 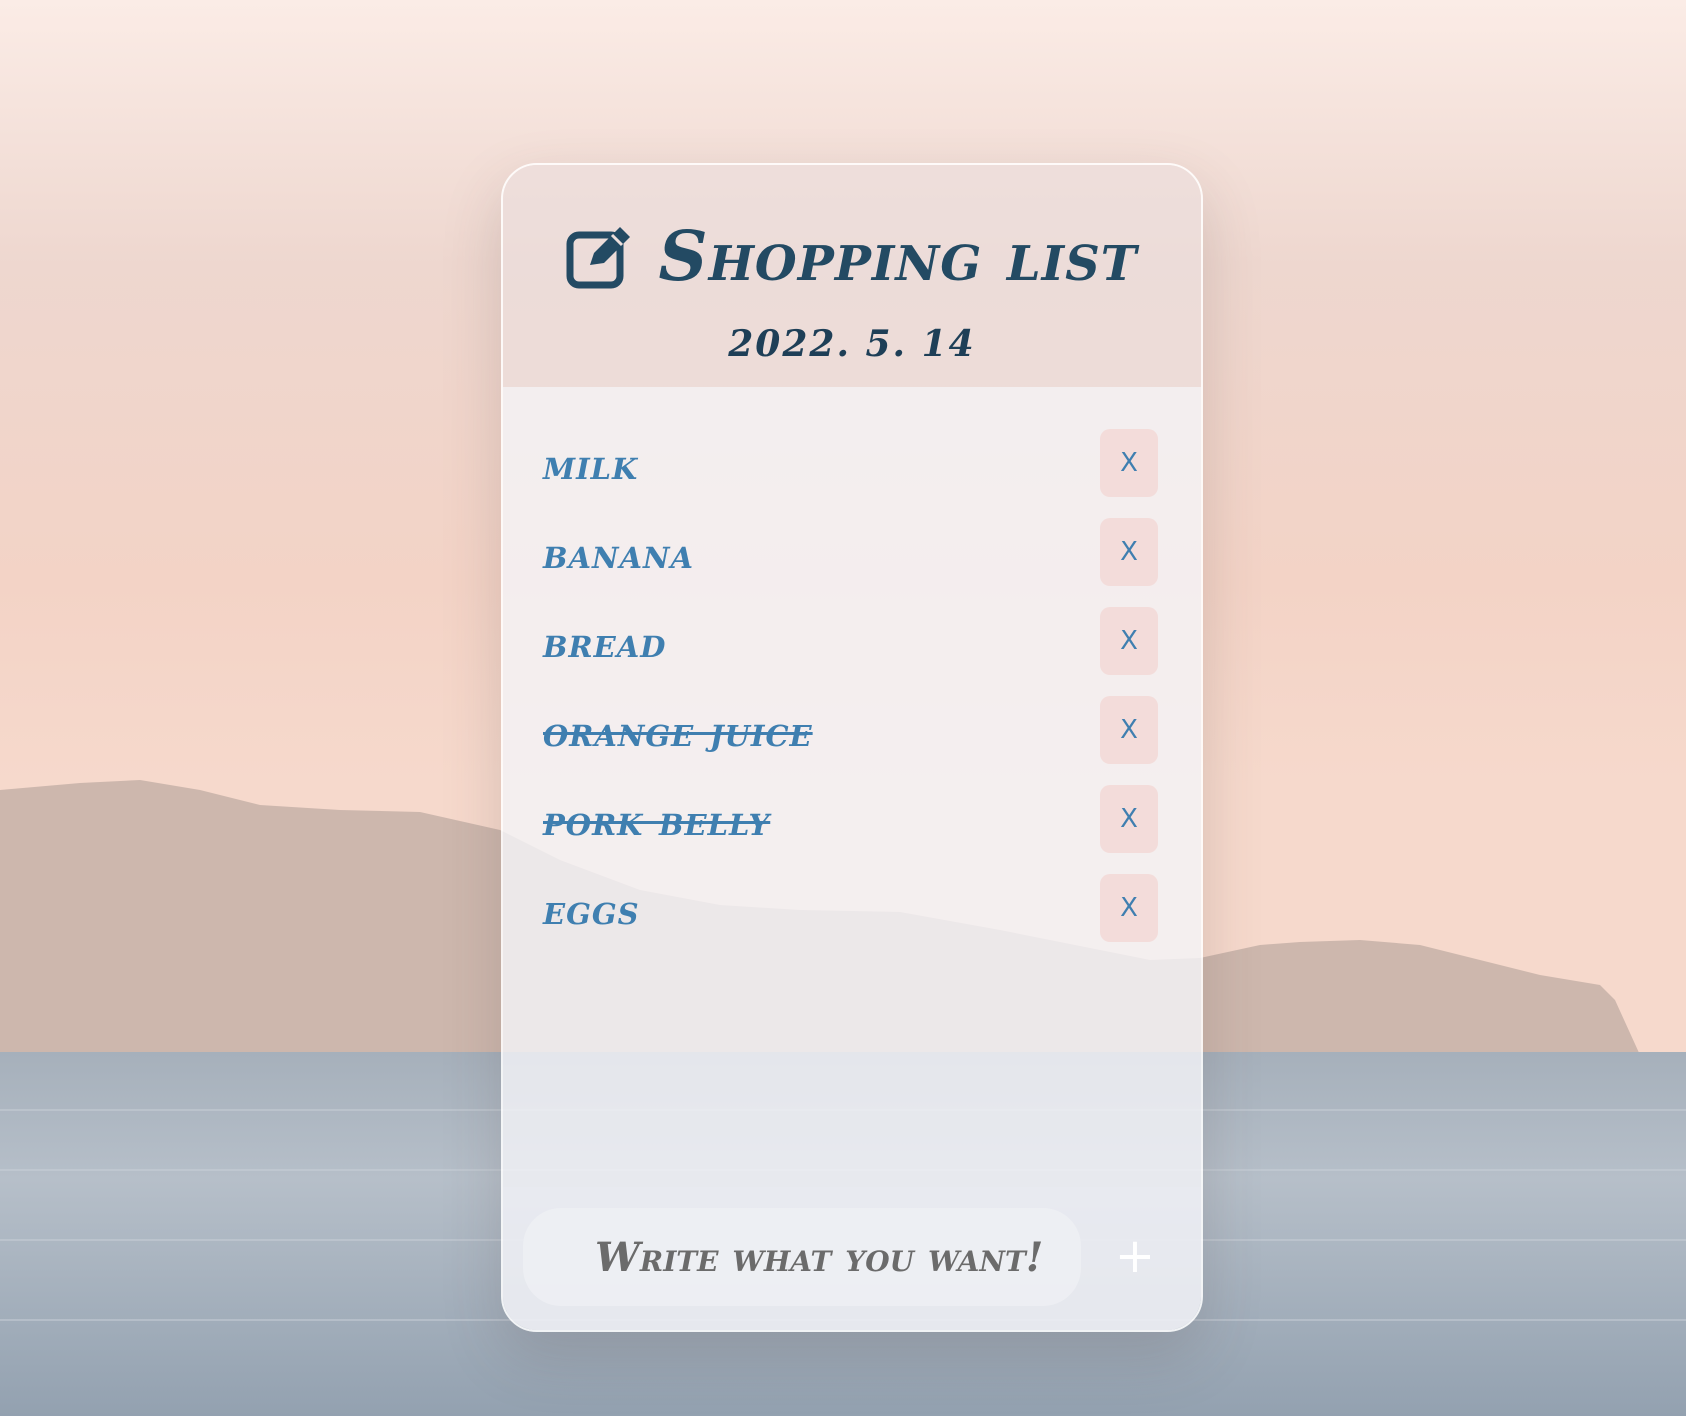 What do you see at coordinates (600, 257) in the screenshot?
I see `edit-icon` at bounding box center [600, 257].